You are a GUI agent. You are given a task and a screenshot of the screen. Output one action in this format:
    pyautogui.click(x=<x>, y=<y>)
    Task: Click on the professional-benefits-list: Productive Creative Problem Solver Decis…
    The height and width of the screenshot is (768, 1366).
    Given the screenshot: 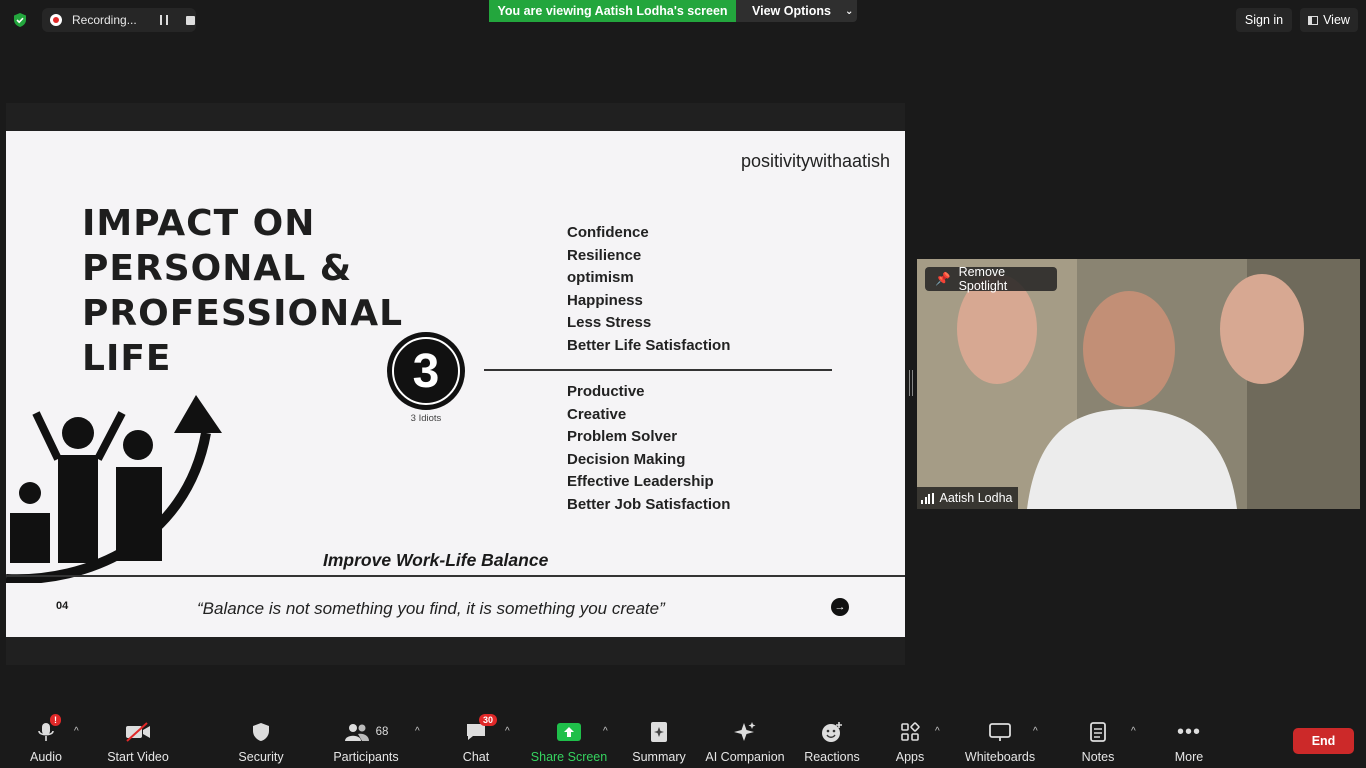 What is the action you would take?
    pyautogui.click(x=648, y=448)
    